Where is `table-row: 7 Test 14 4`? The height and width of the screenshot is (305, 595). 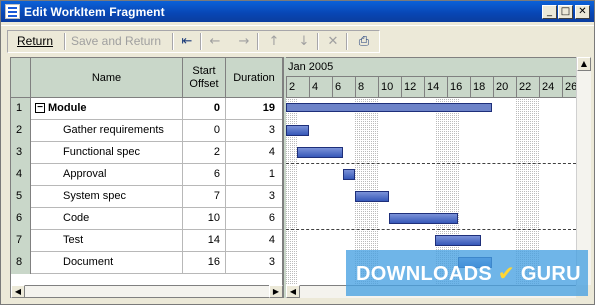 table-row: 7 Test 14 4 is located at coordinates (146, 241).